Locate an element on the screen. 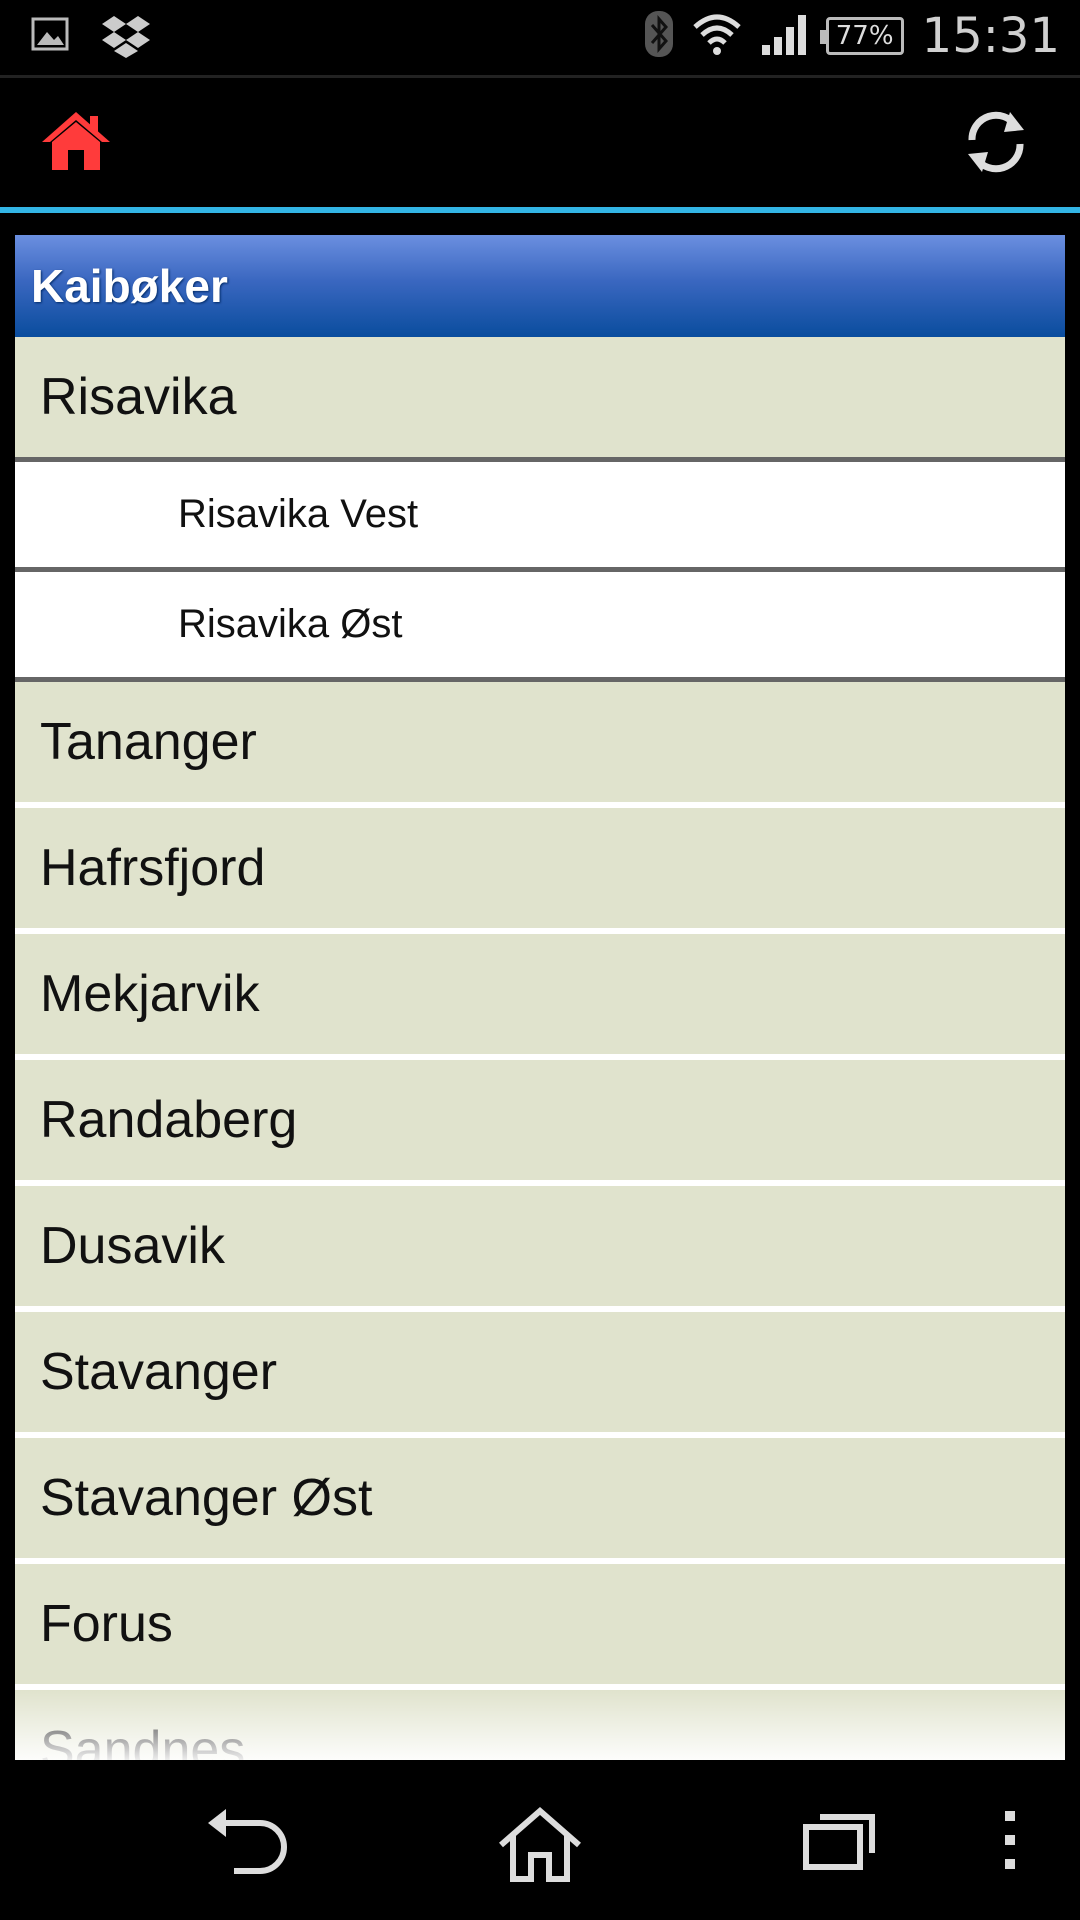 This screenshot has height=1920, width=1080. child-label: Risavika Øst is located at coordinates (290, 624).